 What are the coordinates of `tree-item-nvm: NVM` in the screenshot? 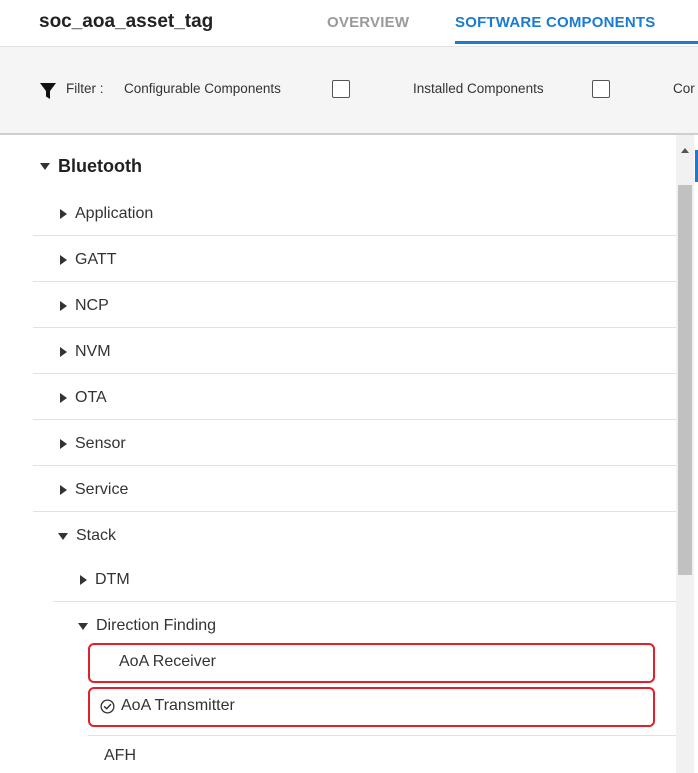 It's located at (354, 351).